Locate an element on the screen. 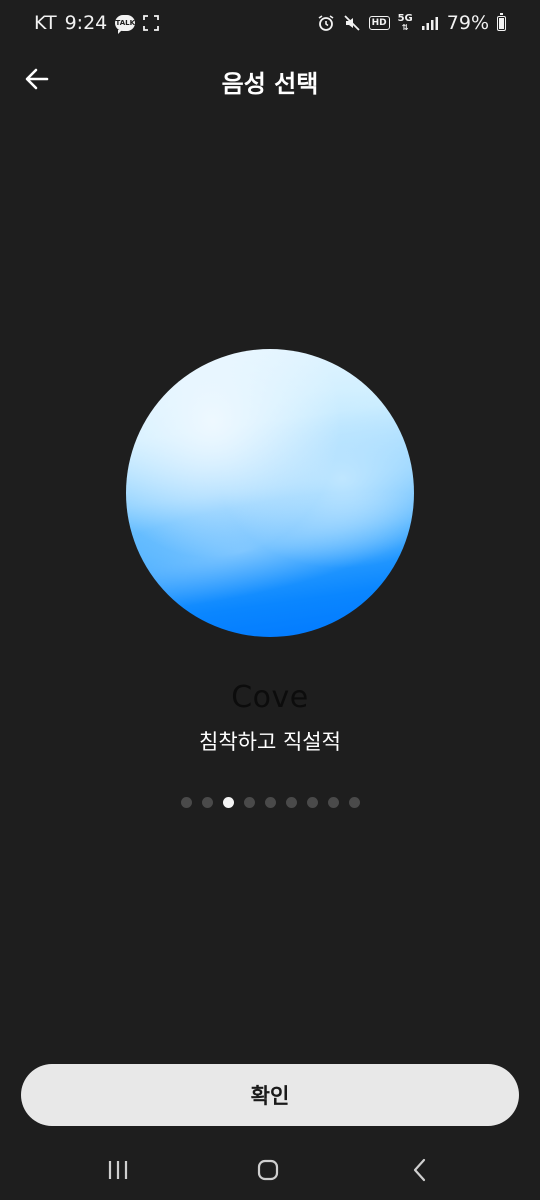 The width and height of the screenshot is (540, 1200). nav-back-button is located at coordinates (420, 1170).